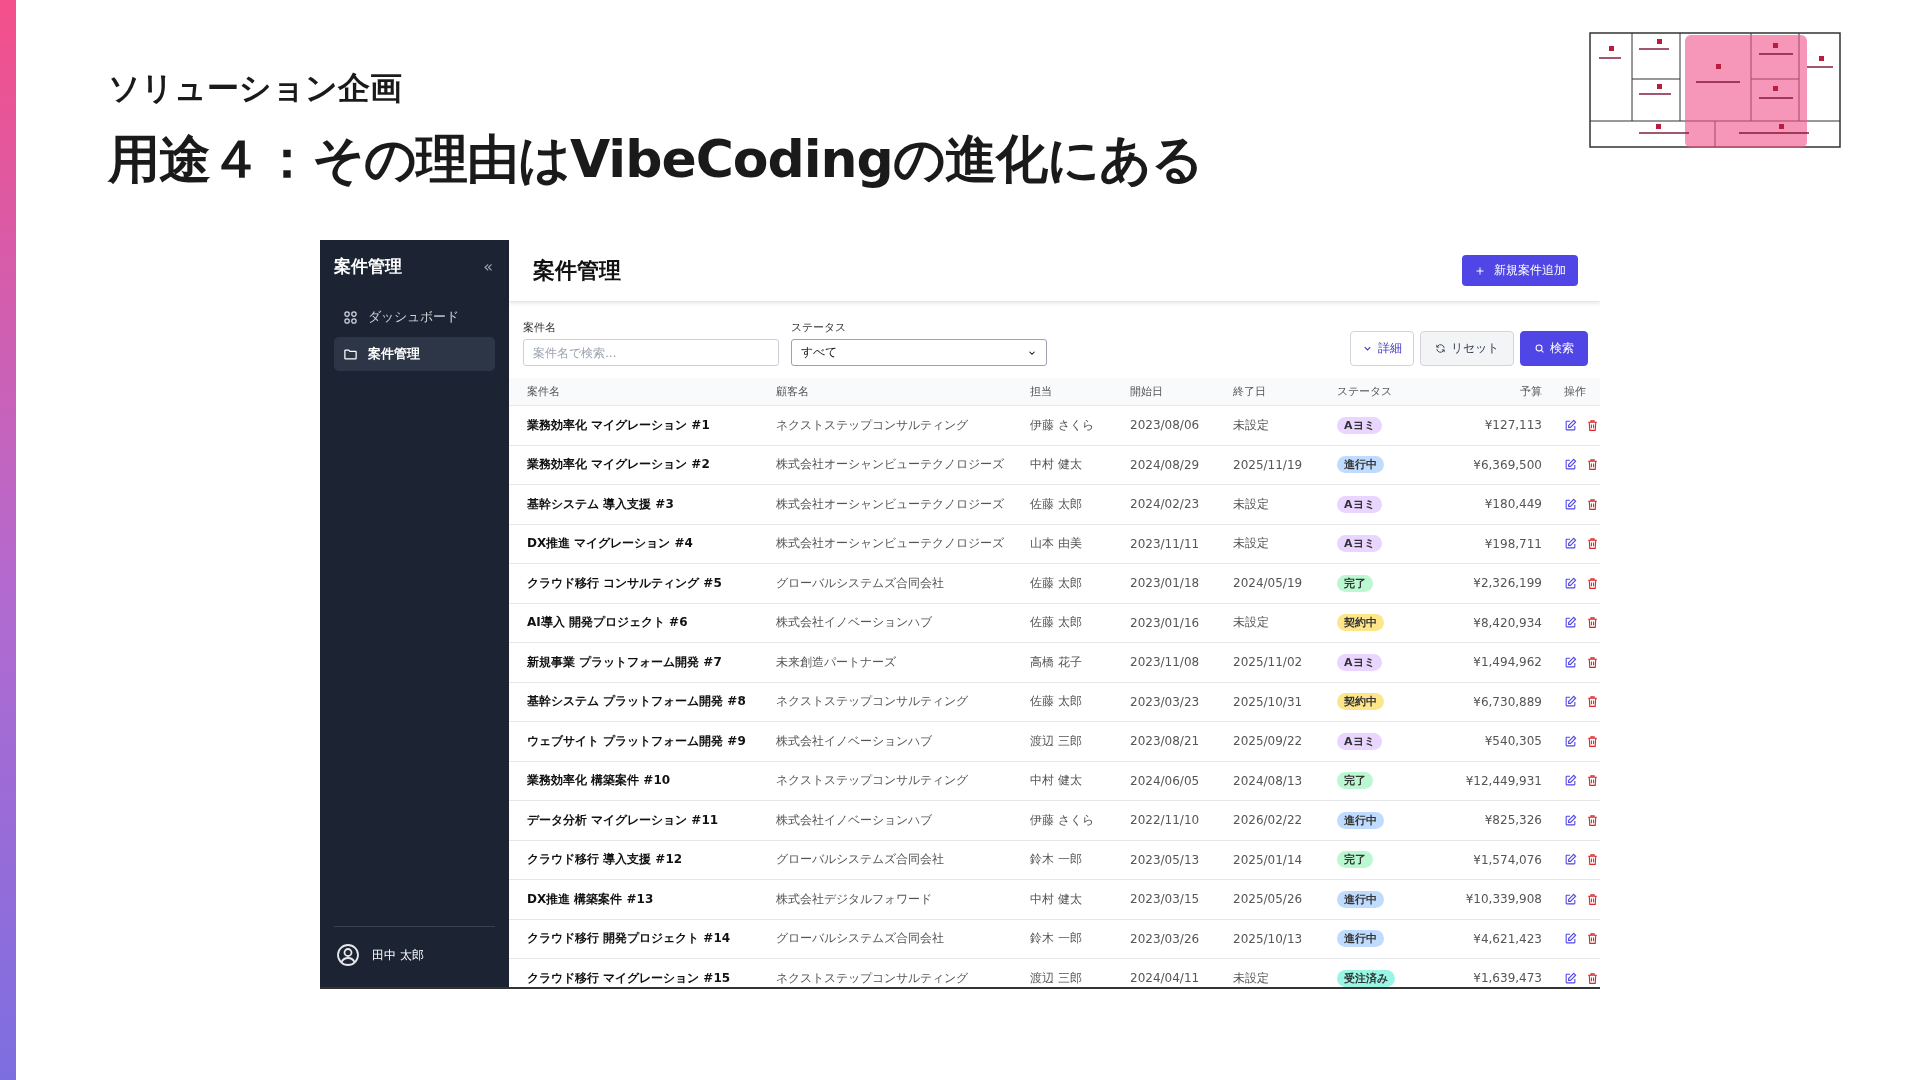 Image resolution: width=1920 pixels, height=1080 pixels. Describe the element at coordinates (1056, 544) in the screenshot. I see `table-cell-text: 山本 由美` at that location.